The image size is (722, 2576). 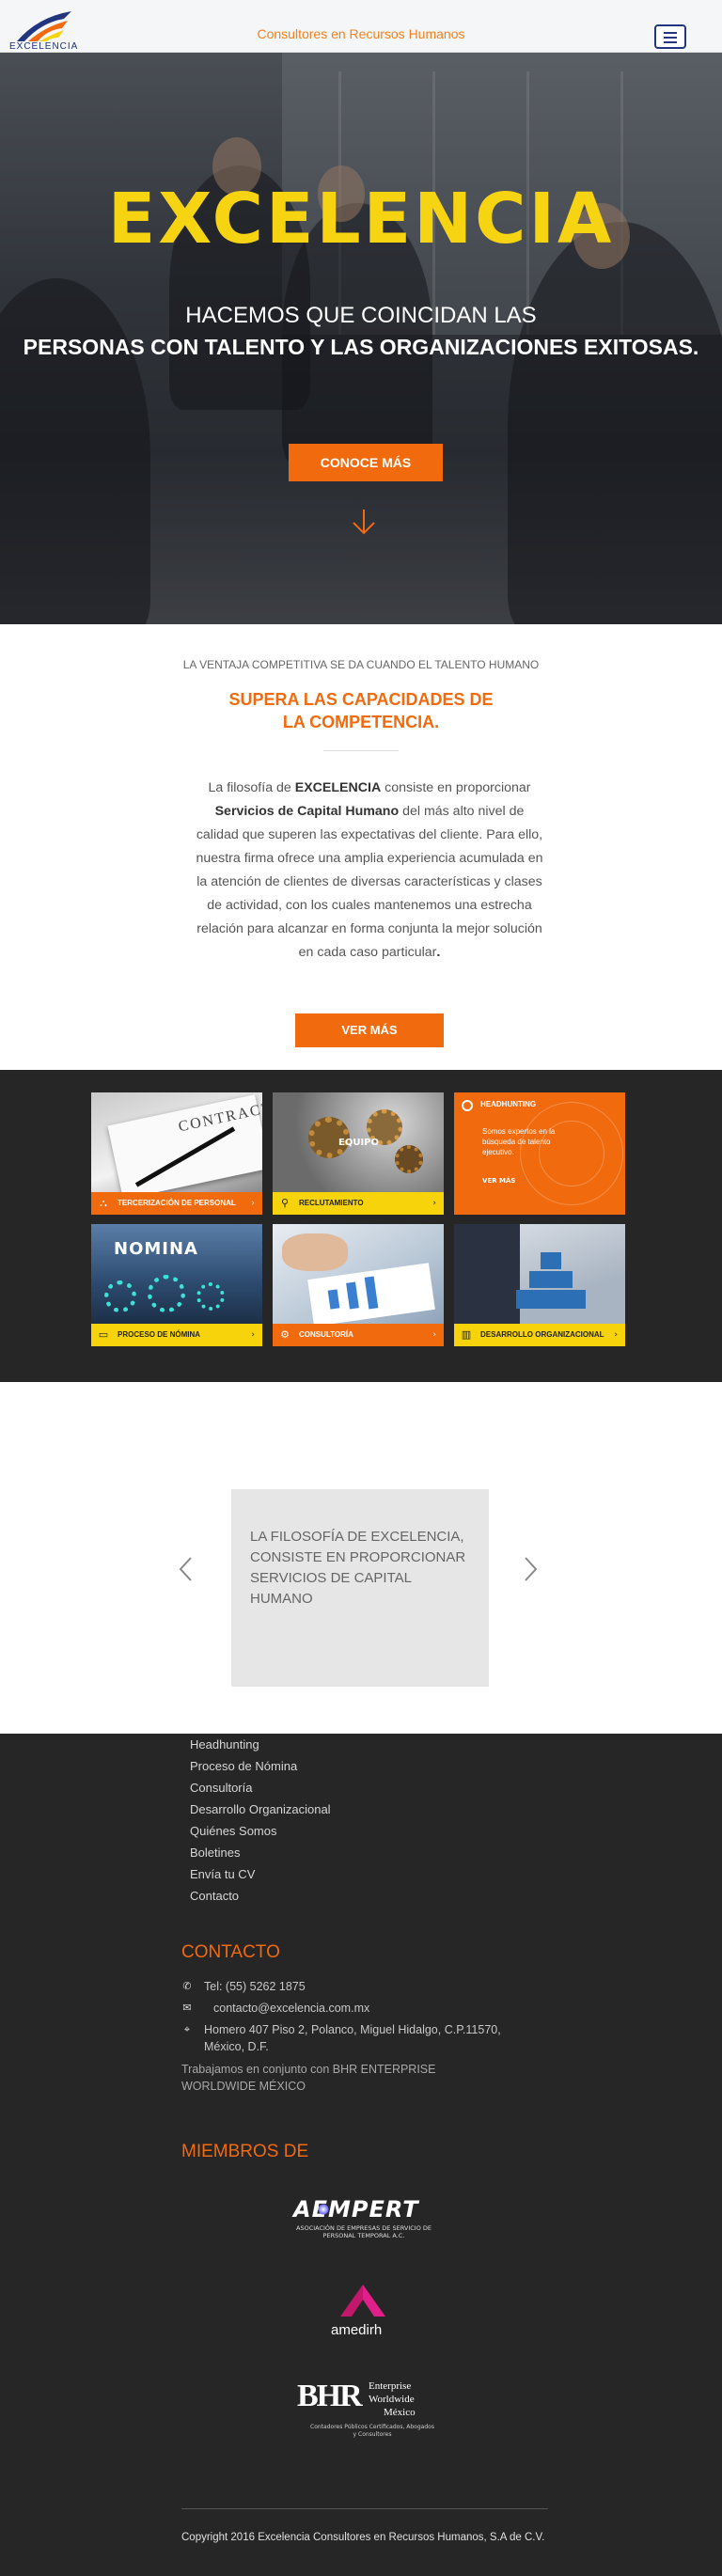 I want to click on hamburger-menu-button, so click(x=670, y=37).